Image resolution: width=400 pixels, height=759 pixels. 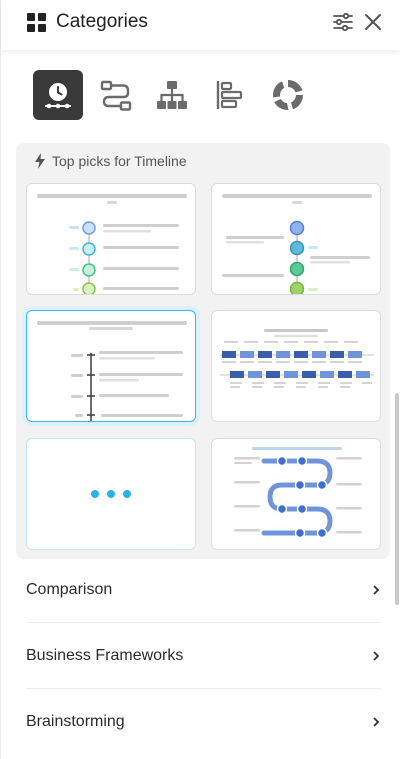 I want to click on template-card-vertical-timeline, so click(x=111, y=239).